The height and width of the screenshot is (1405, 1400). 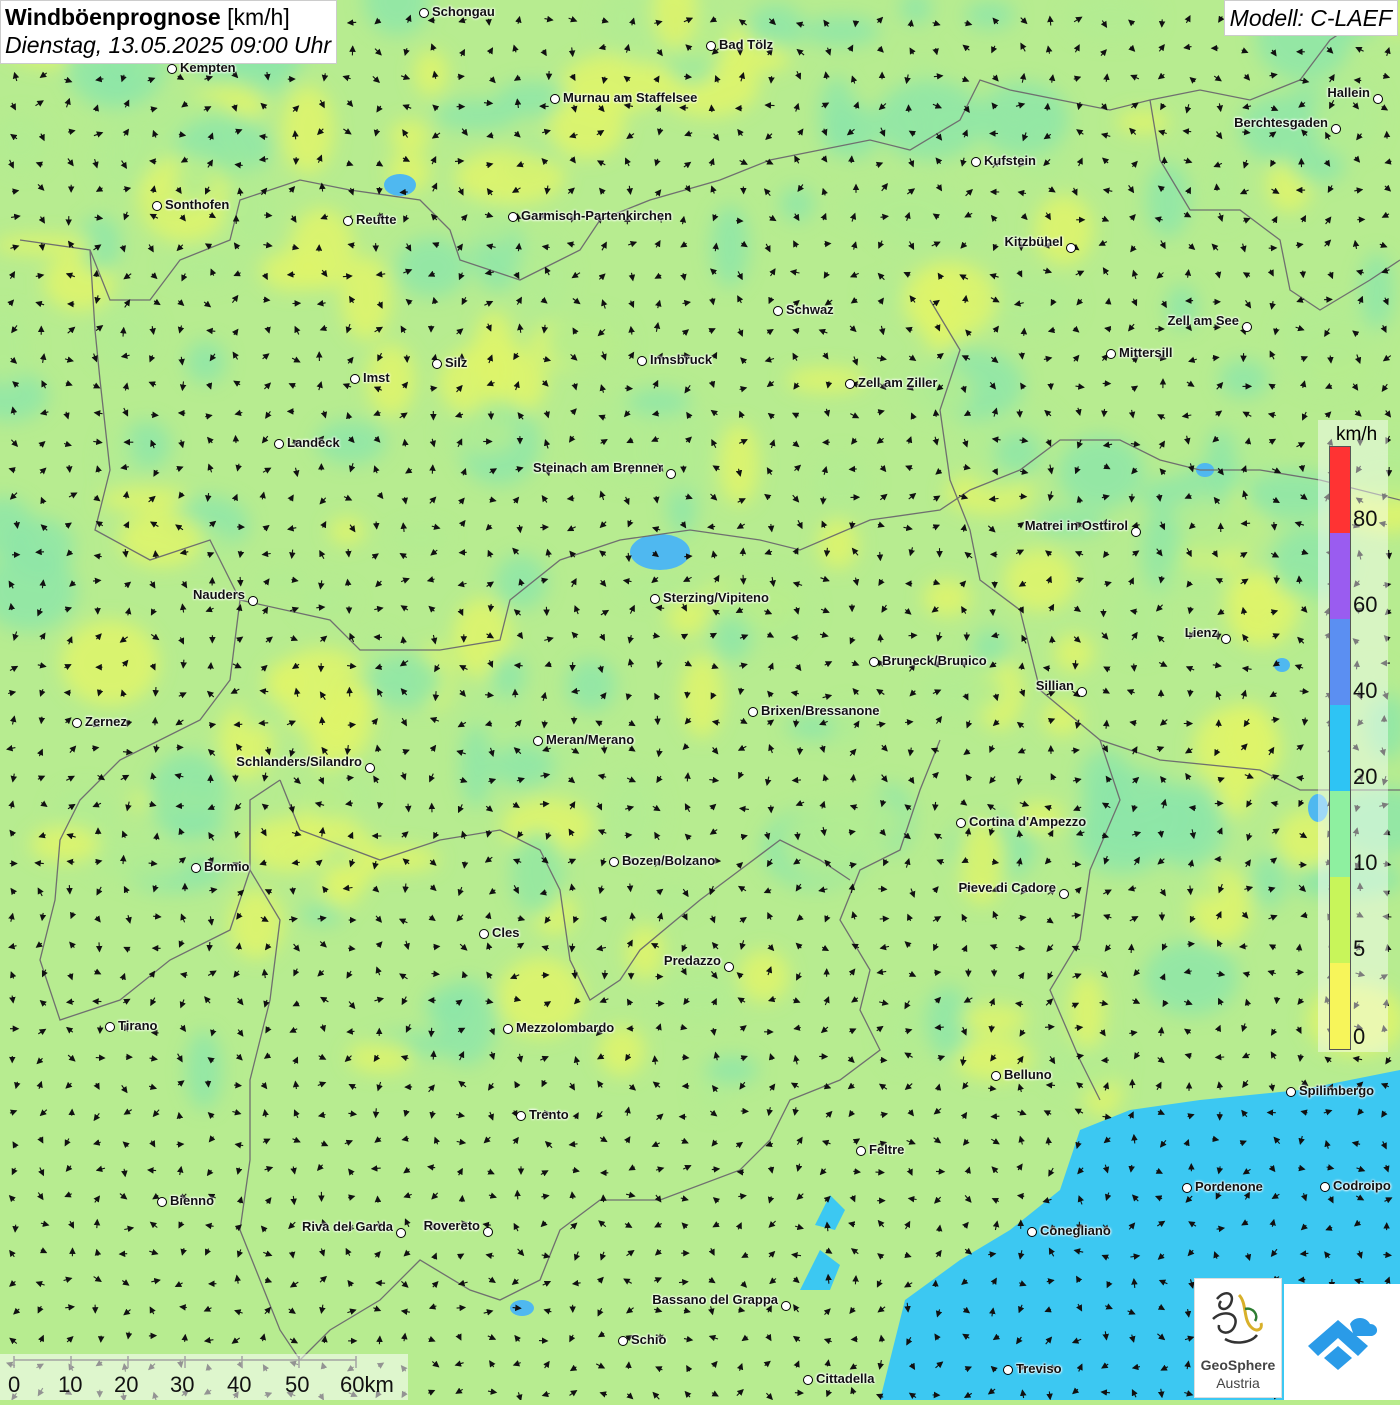 I want to click on geosphere-mark-icon, so click(x=1238, y=1317).